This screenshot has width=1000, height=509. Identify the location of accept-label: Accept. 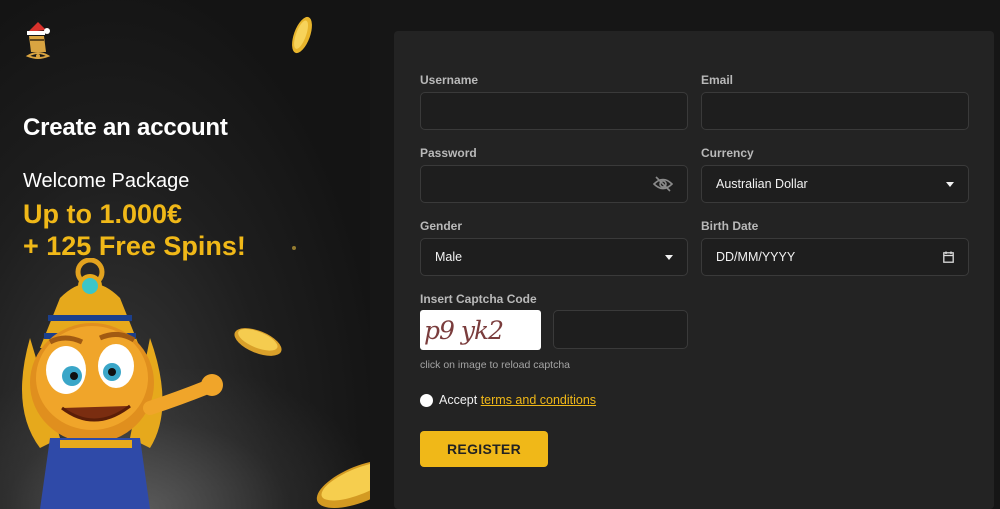
(458, 400).